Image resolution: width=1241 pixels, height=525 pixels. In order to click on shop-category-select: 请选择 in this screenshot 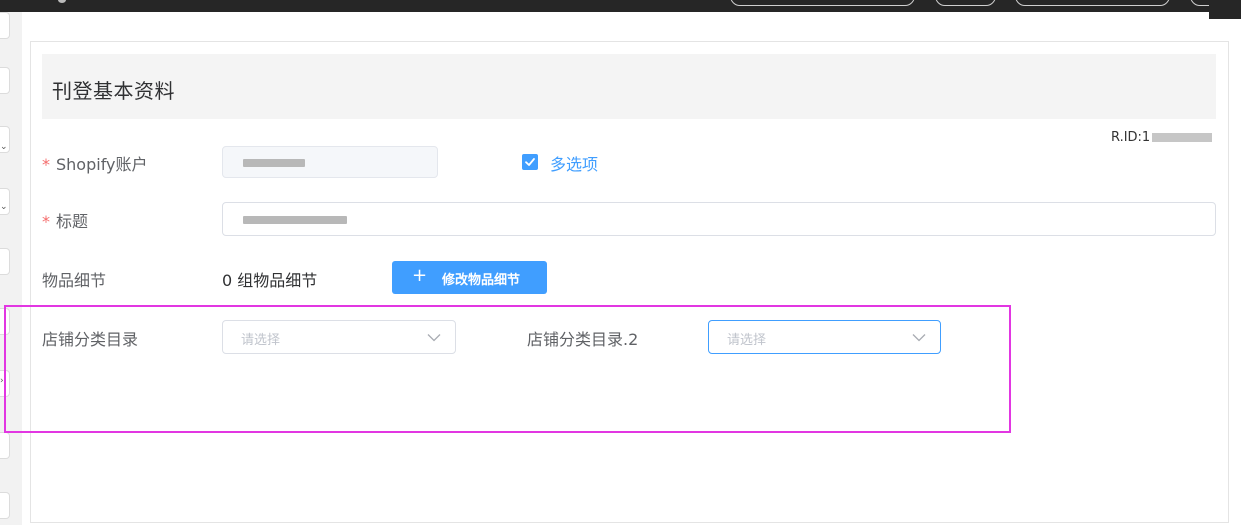, I will do `click(339, 337)`.